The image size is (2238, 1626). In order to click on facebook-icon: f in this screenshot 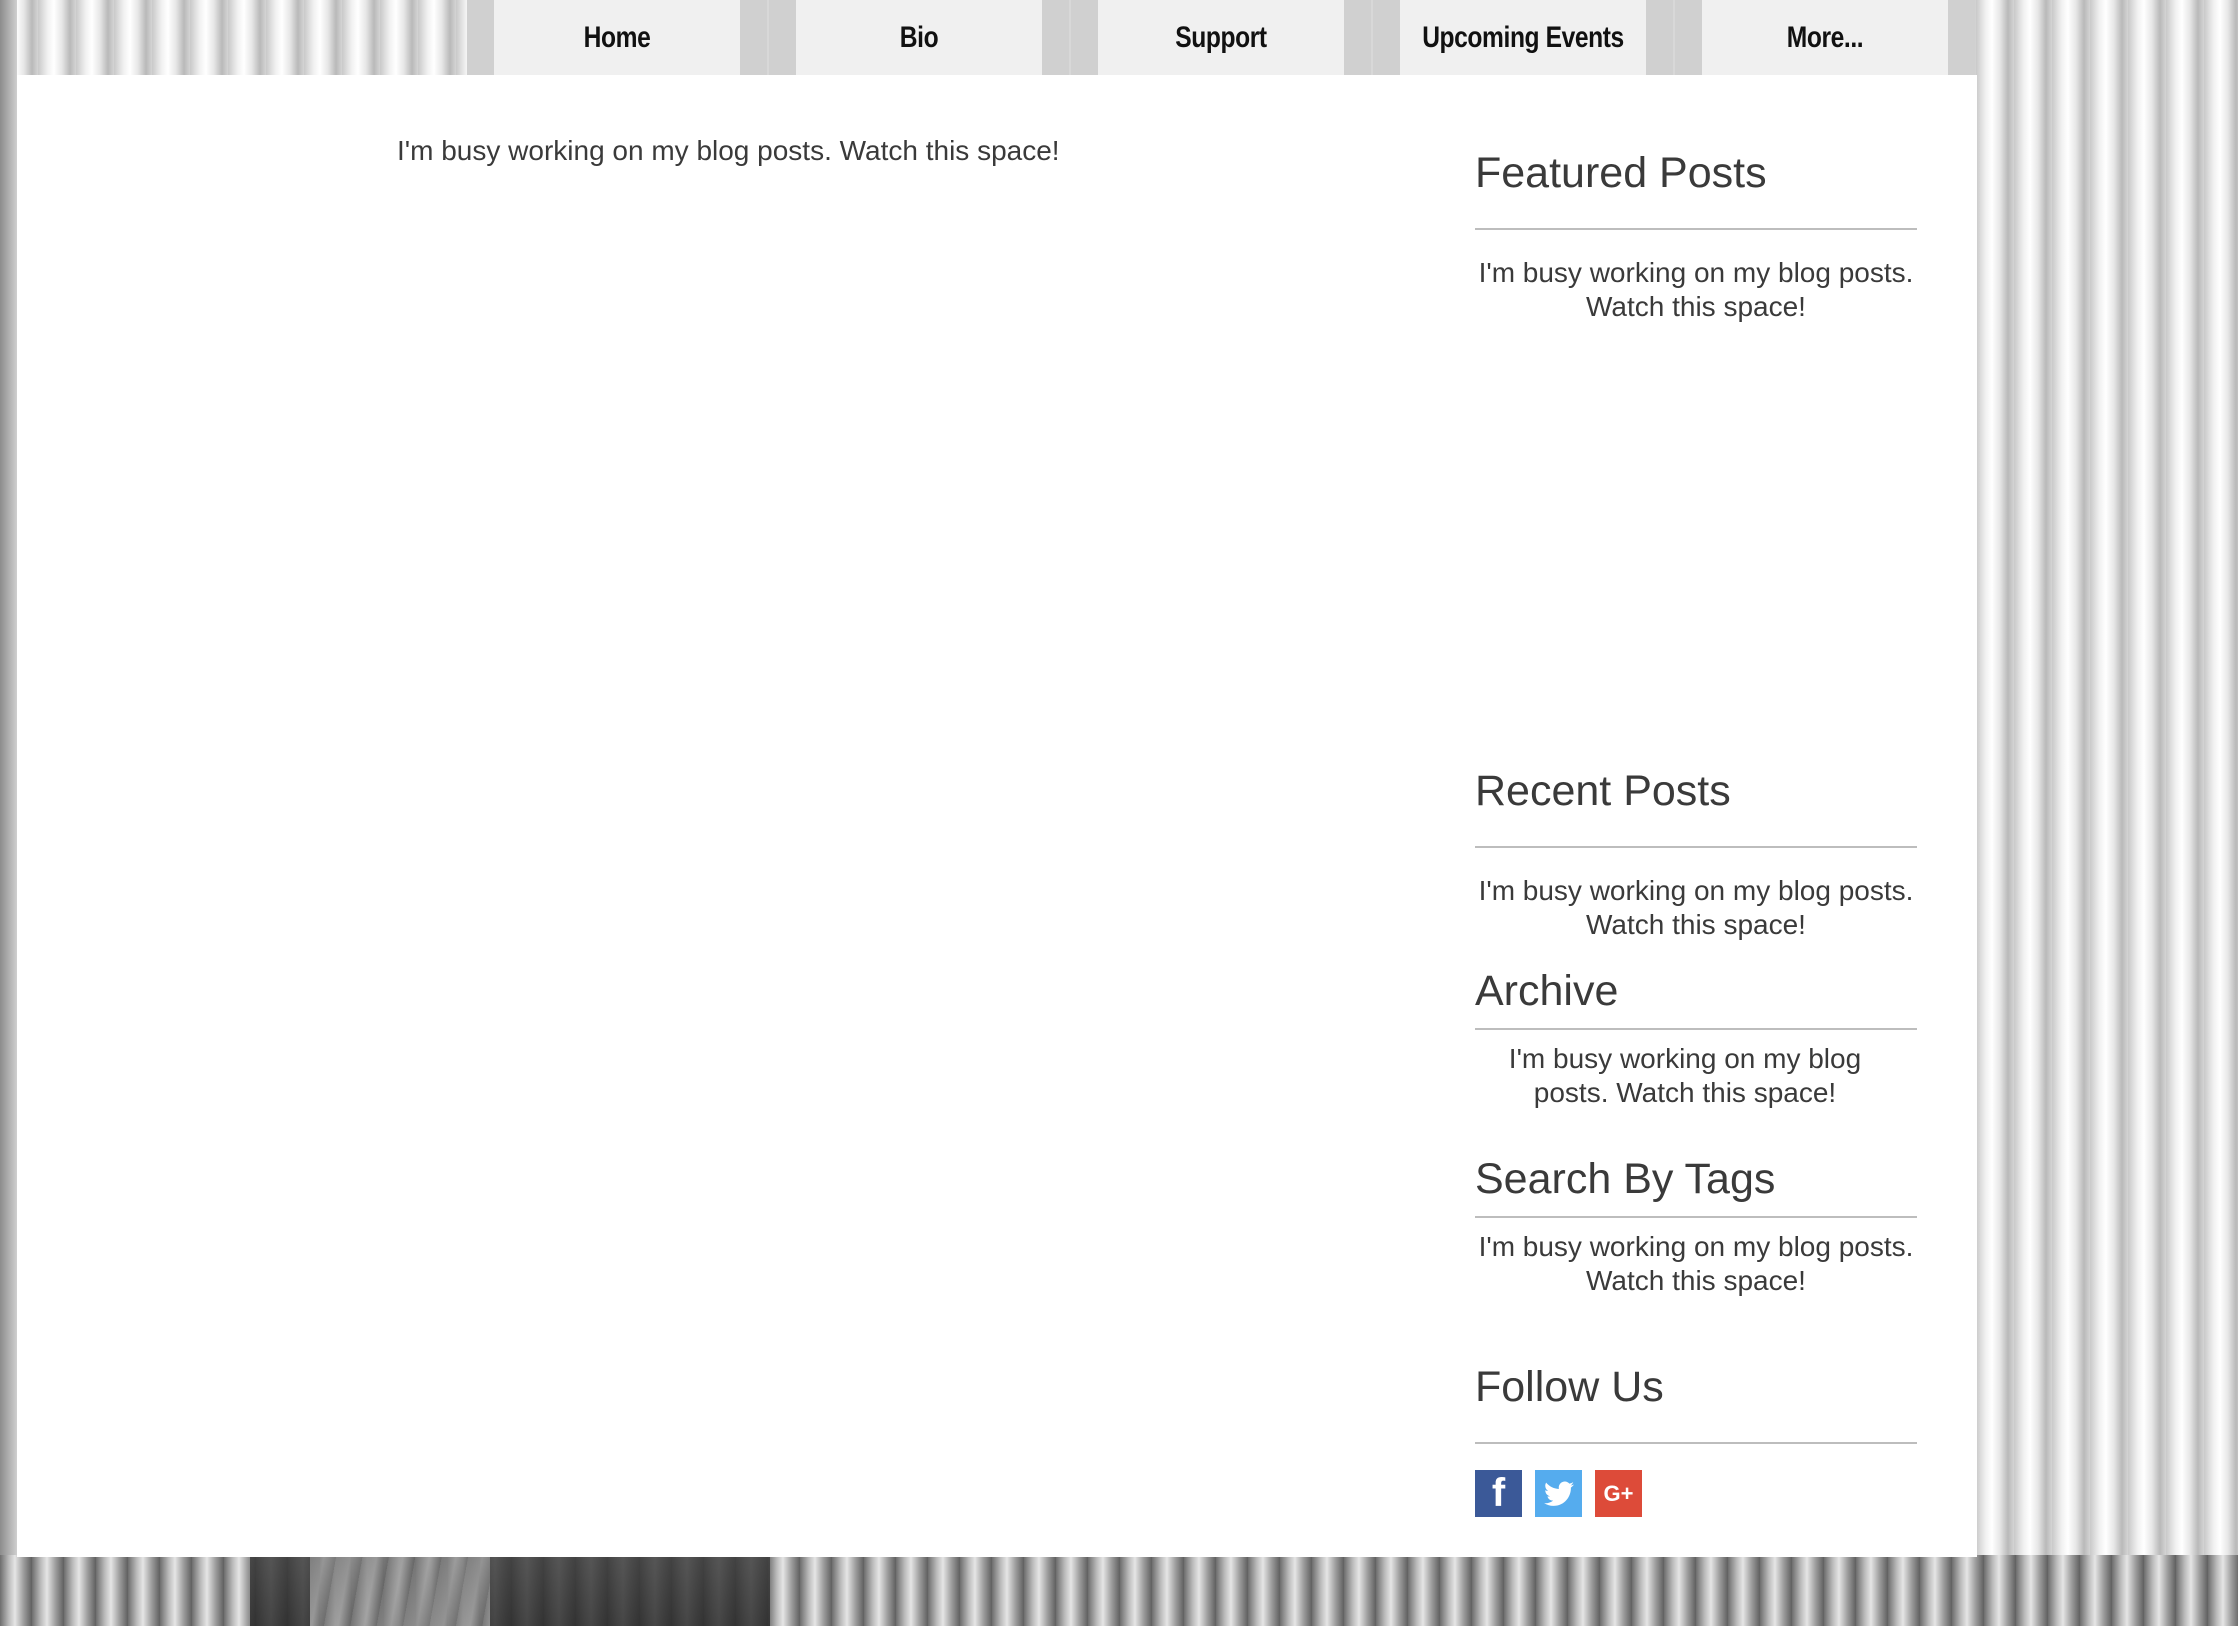, I will do `click(1498, 1493)`.